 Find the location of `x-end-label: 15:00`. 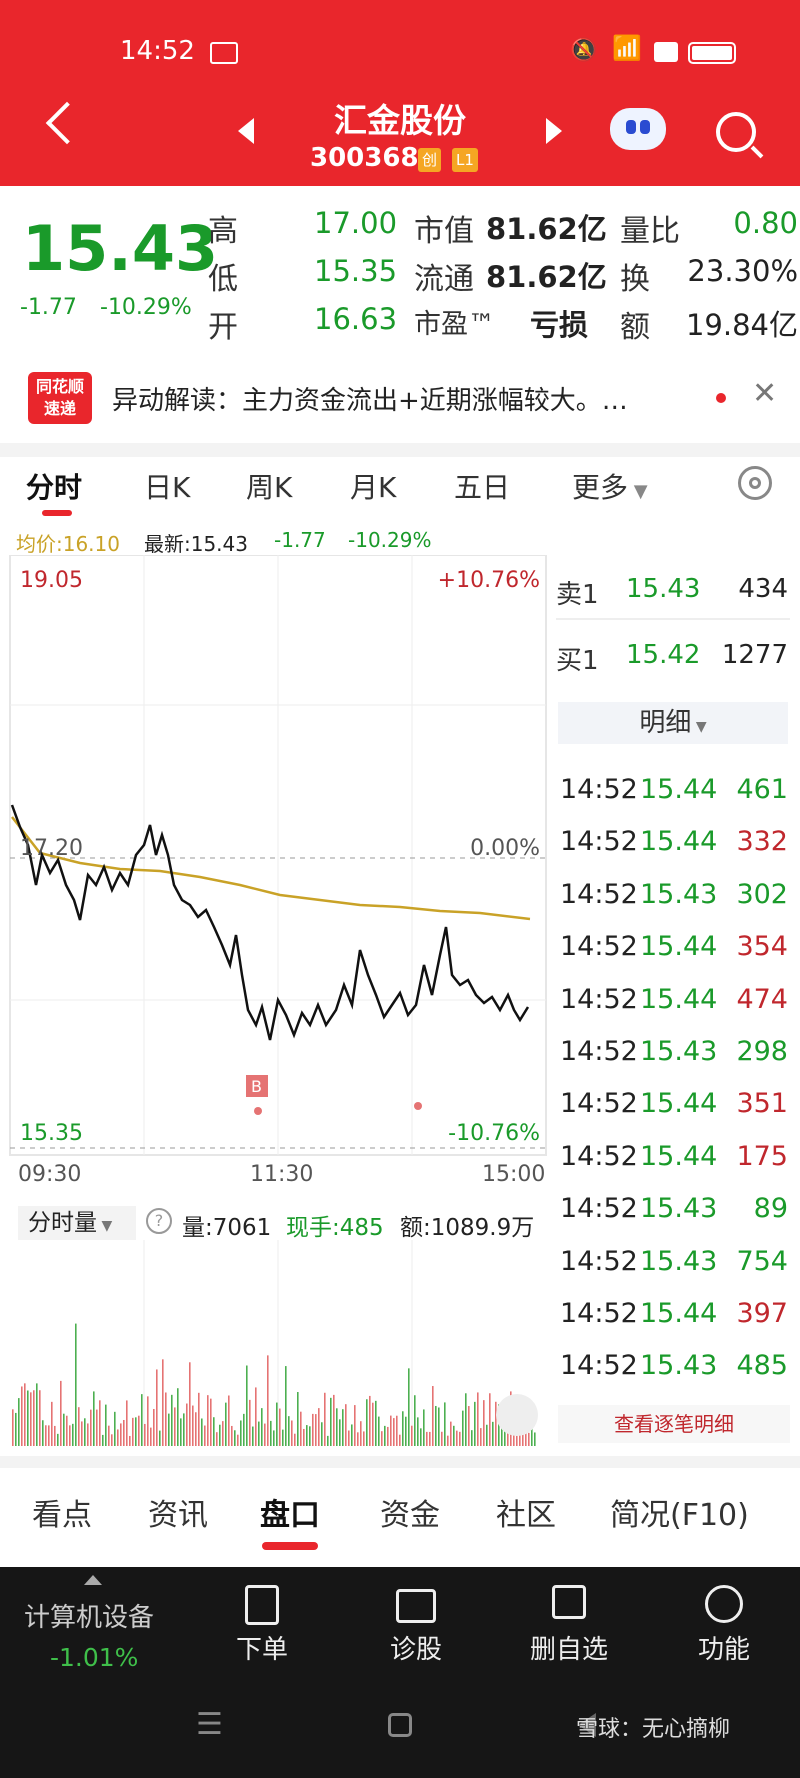

x-end-label: 15:00 is located at coordinates (513, 1174).